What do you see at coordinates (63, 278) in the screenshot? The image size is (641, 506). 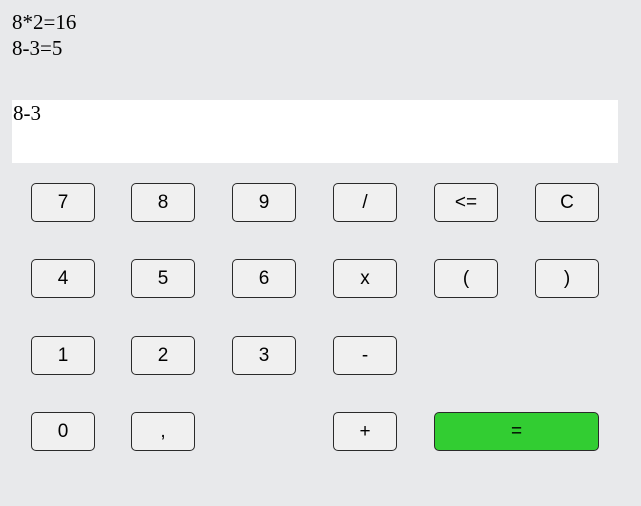 I see `key-4-button: 4` at bounding box center [63, 278].